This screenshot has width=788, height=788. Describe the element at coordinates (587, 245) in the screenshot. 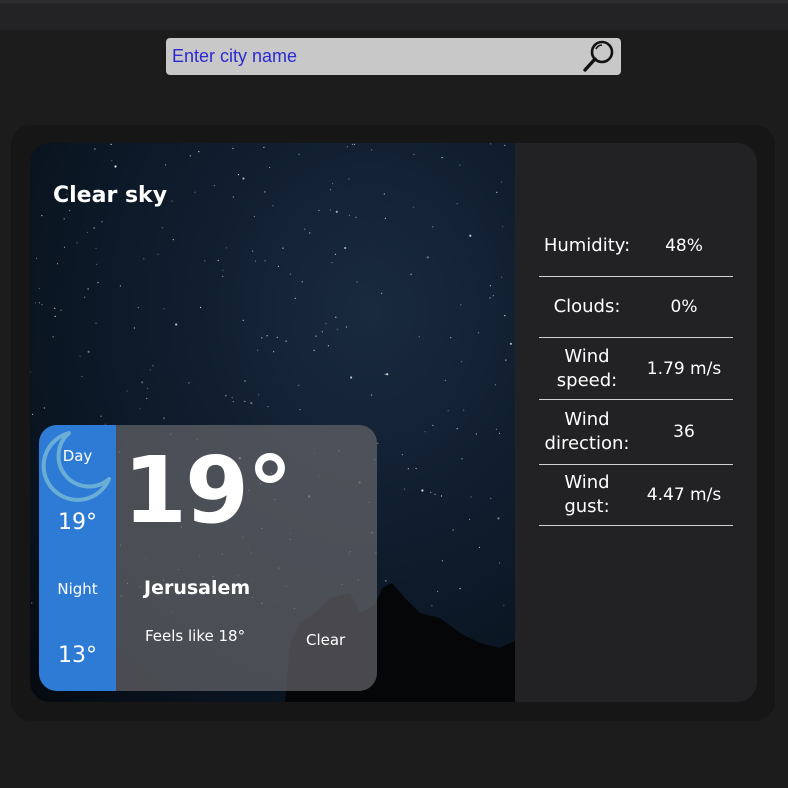

I see `detail-label: Humidity:` at that location.